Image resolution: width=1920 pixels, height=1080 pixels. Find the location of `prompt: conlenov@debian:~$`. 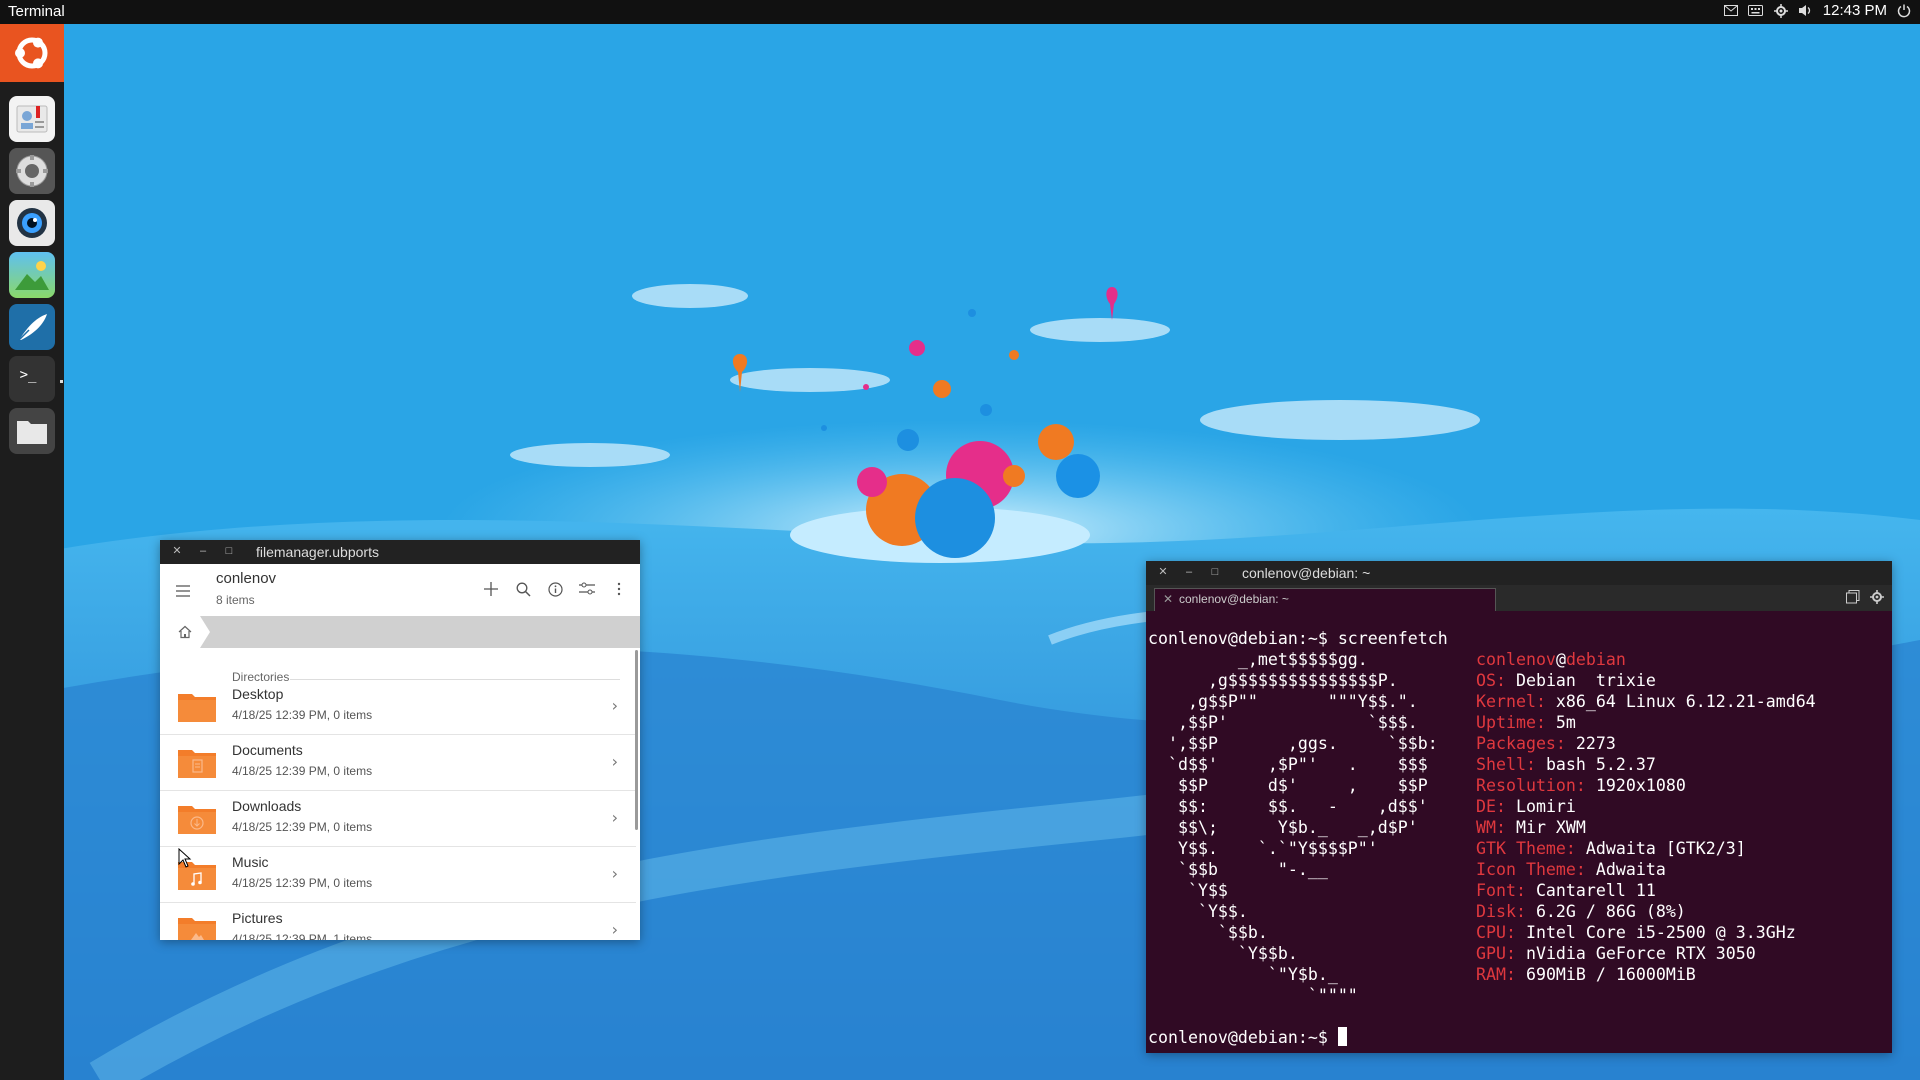

prompt: conlenov@debian:~$ is located at coordinates (1243, 1037).